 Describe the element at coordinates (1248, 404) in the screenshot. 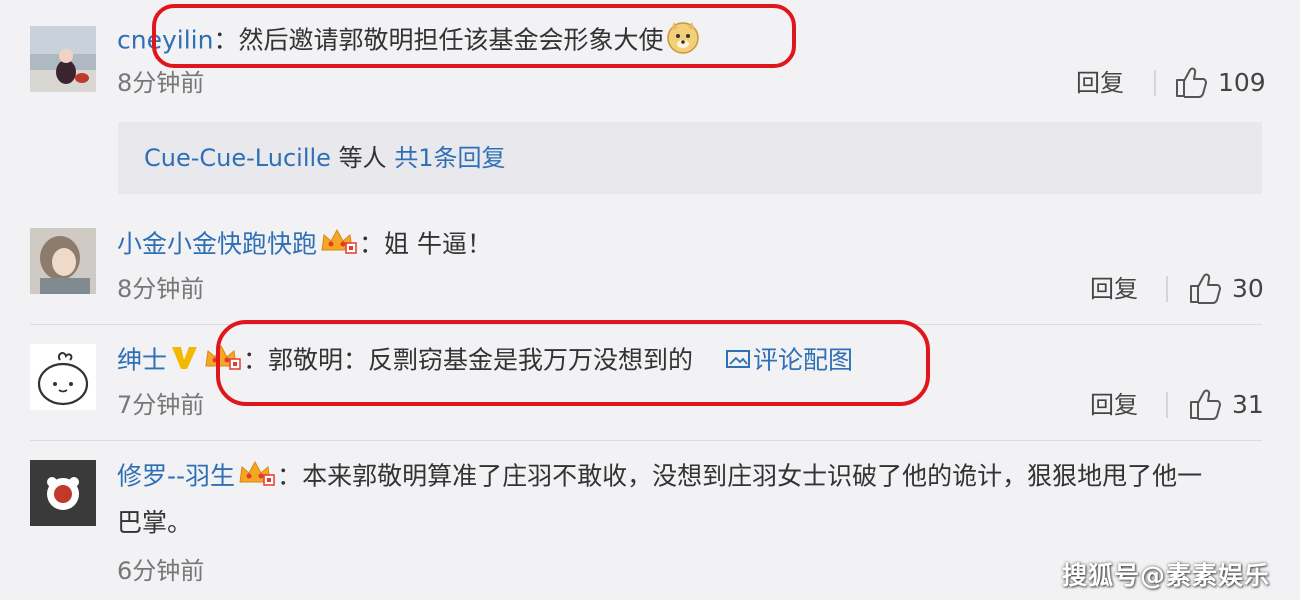

I see `like-count: 31` at that location.